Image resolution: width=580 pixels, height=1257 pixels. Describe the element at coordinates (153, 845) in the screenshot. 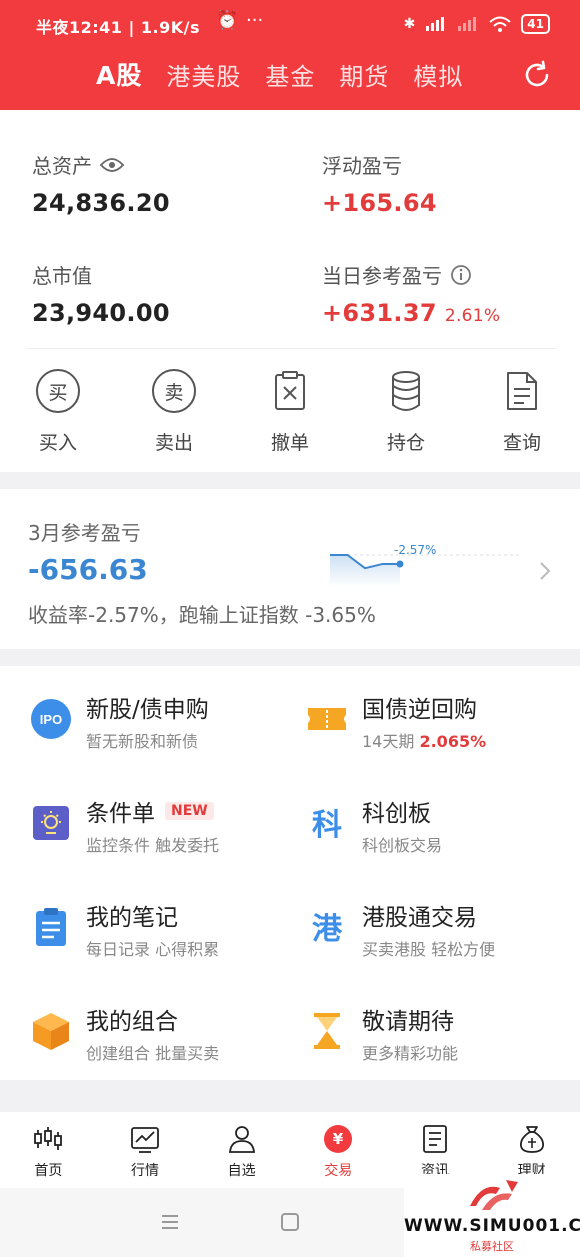

I see `feature-subtitle: 监控条件 触发委托` at that location.